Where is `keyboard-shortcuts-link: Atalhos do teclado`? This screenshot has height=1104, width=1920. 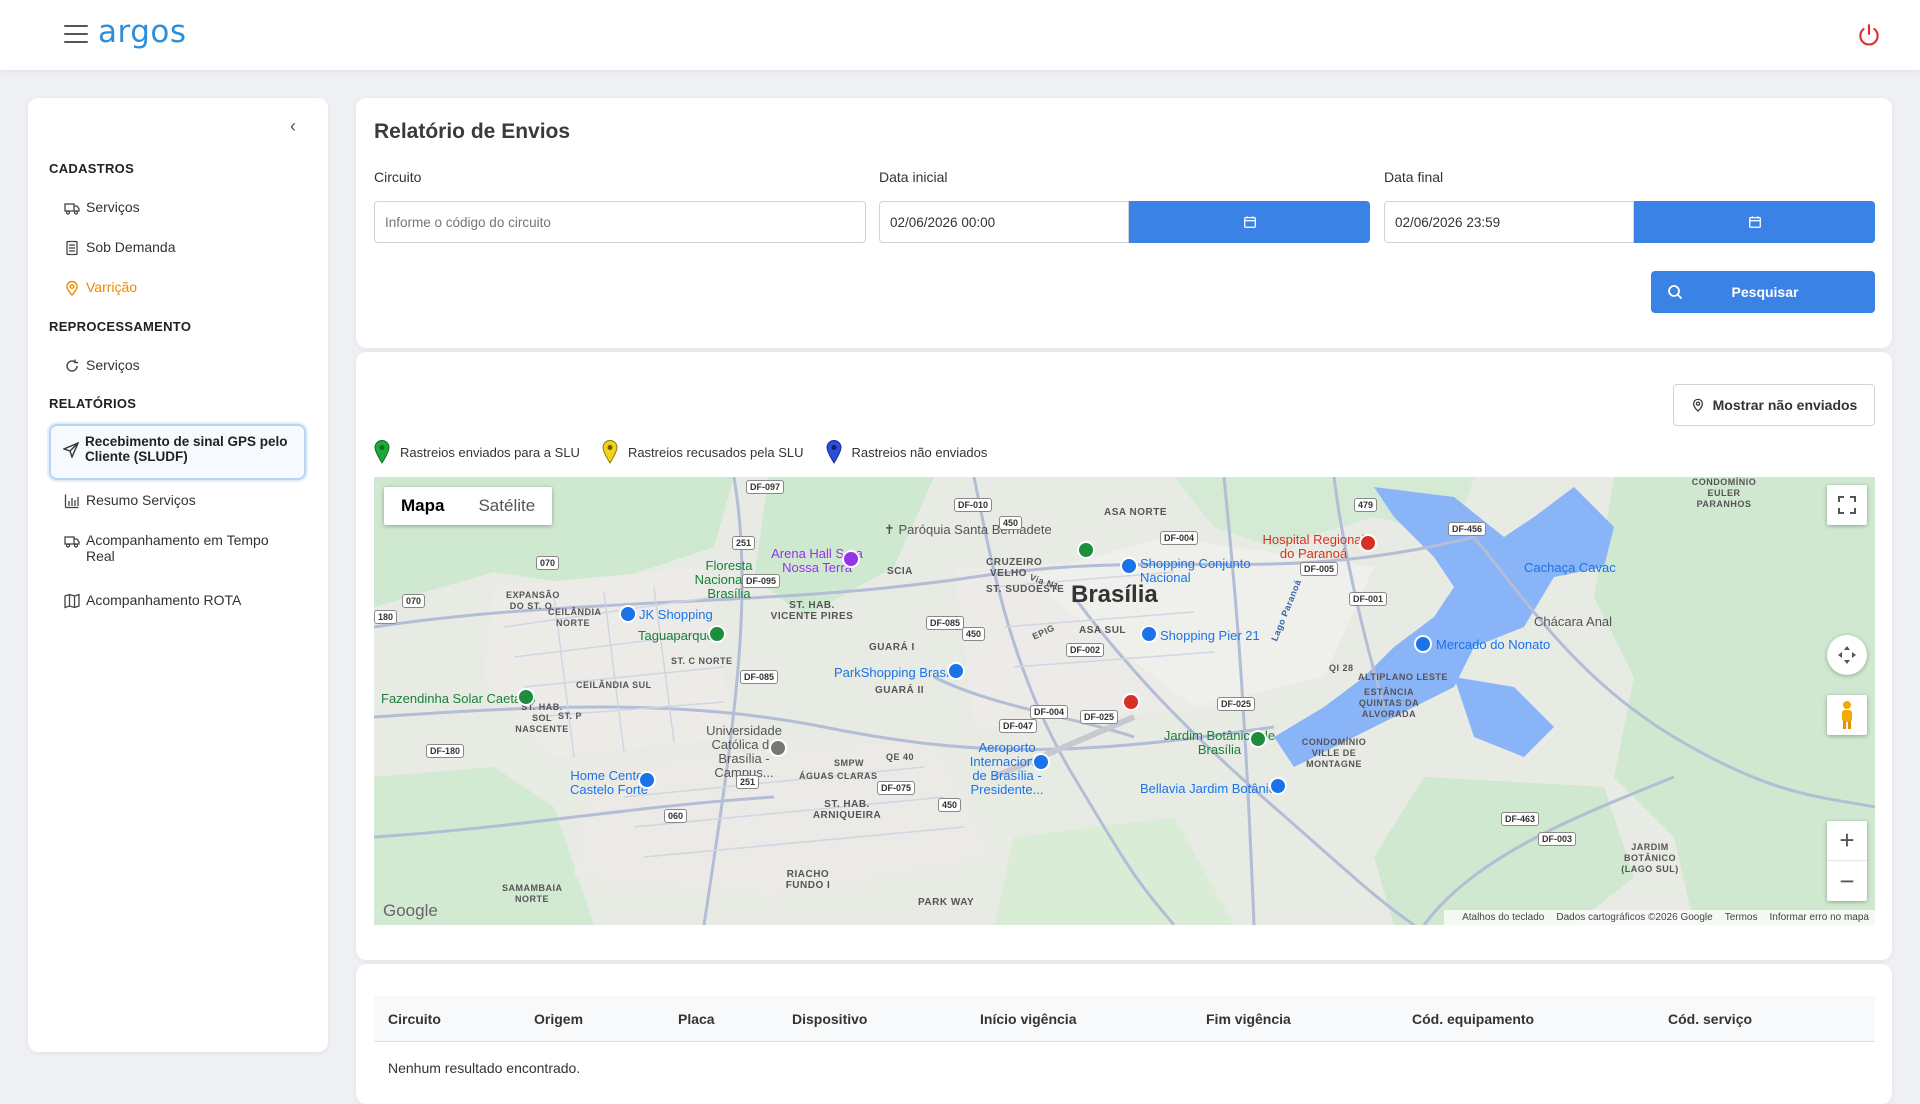 keyboard-shortcuts-link: Atalhos do teclado is located at coordinates (1503, 917).